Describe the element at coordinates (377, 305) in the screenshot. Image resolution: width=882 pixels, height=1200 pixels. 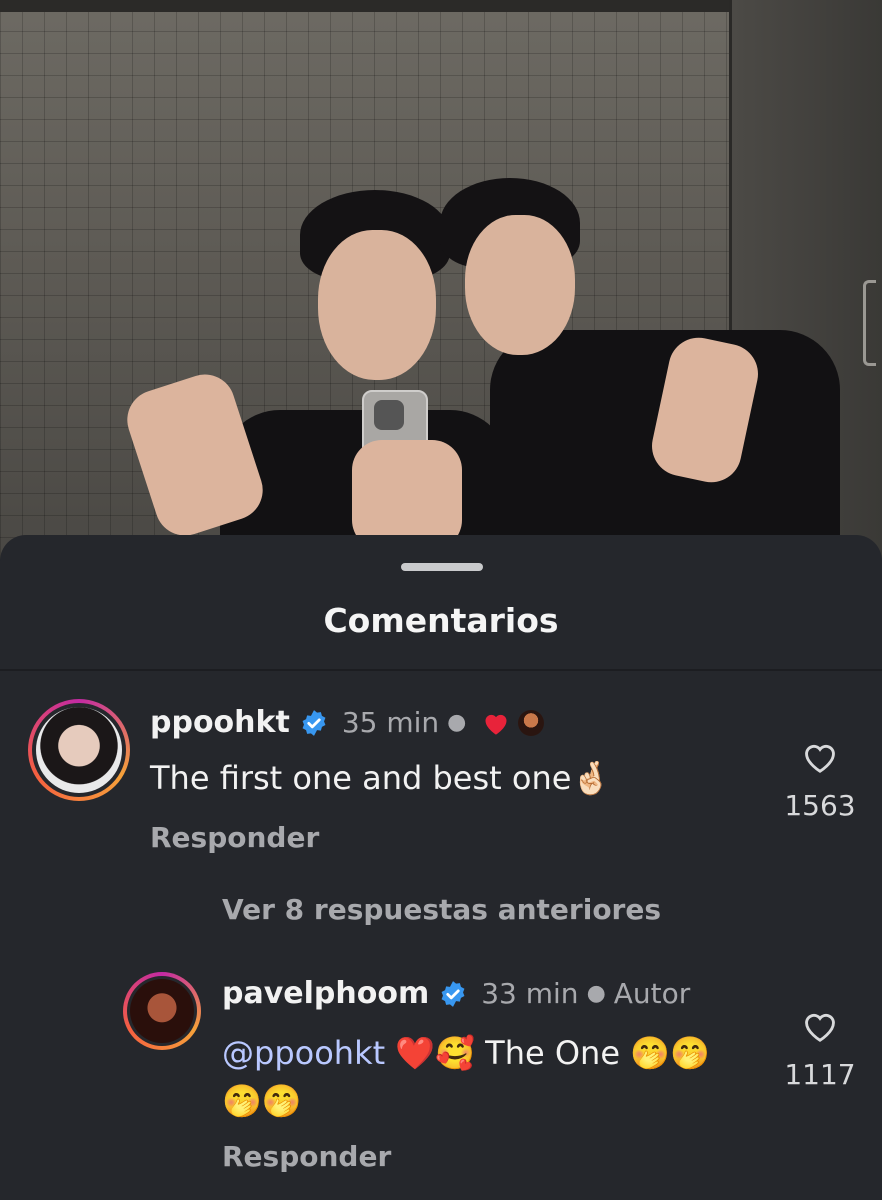
I see `left-person-head` at that location.